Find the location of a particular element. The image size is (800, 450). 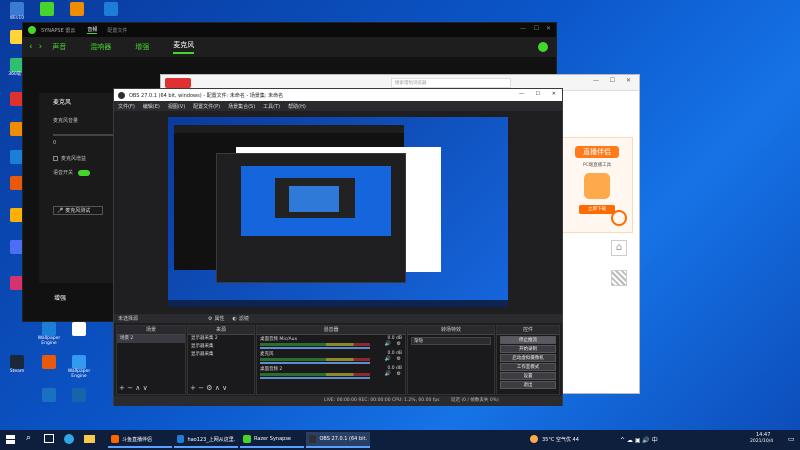

controls-dock: 控件 停止推流 开始录制 启动虚拟摄像机 工作室模式 设置 退出 is located at coordinates (528, 360).